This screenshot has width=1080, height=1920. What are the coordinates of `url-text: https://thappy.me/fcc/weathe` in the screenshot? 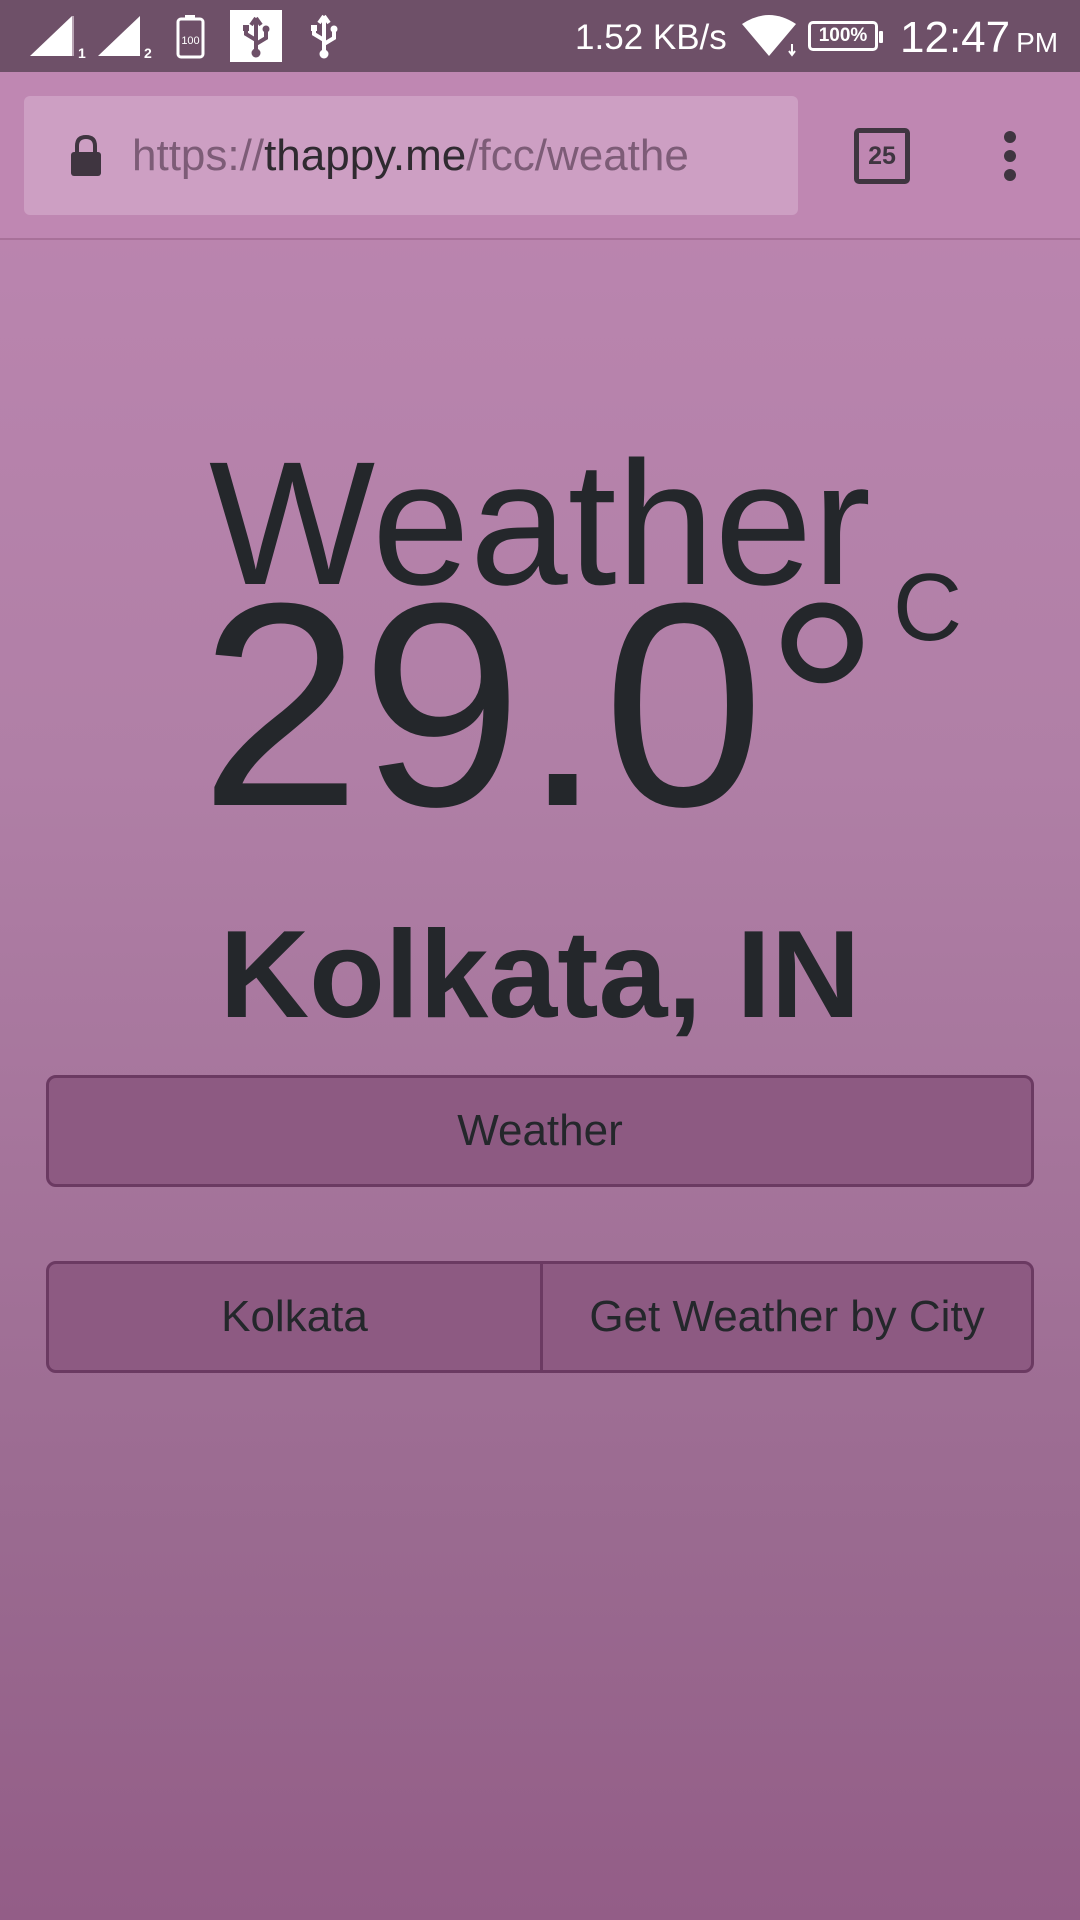 It's located at (453, 155).